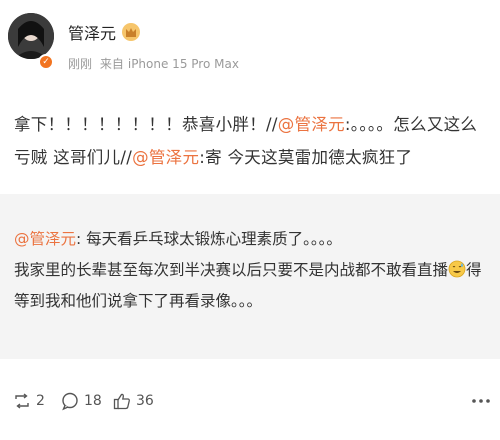  I want to click on avatar, so click(31, 36).